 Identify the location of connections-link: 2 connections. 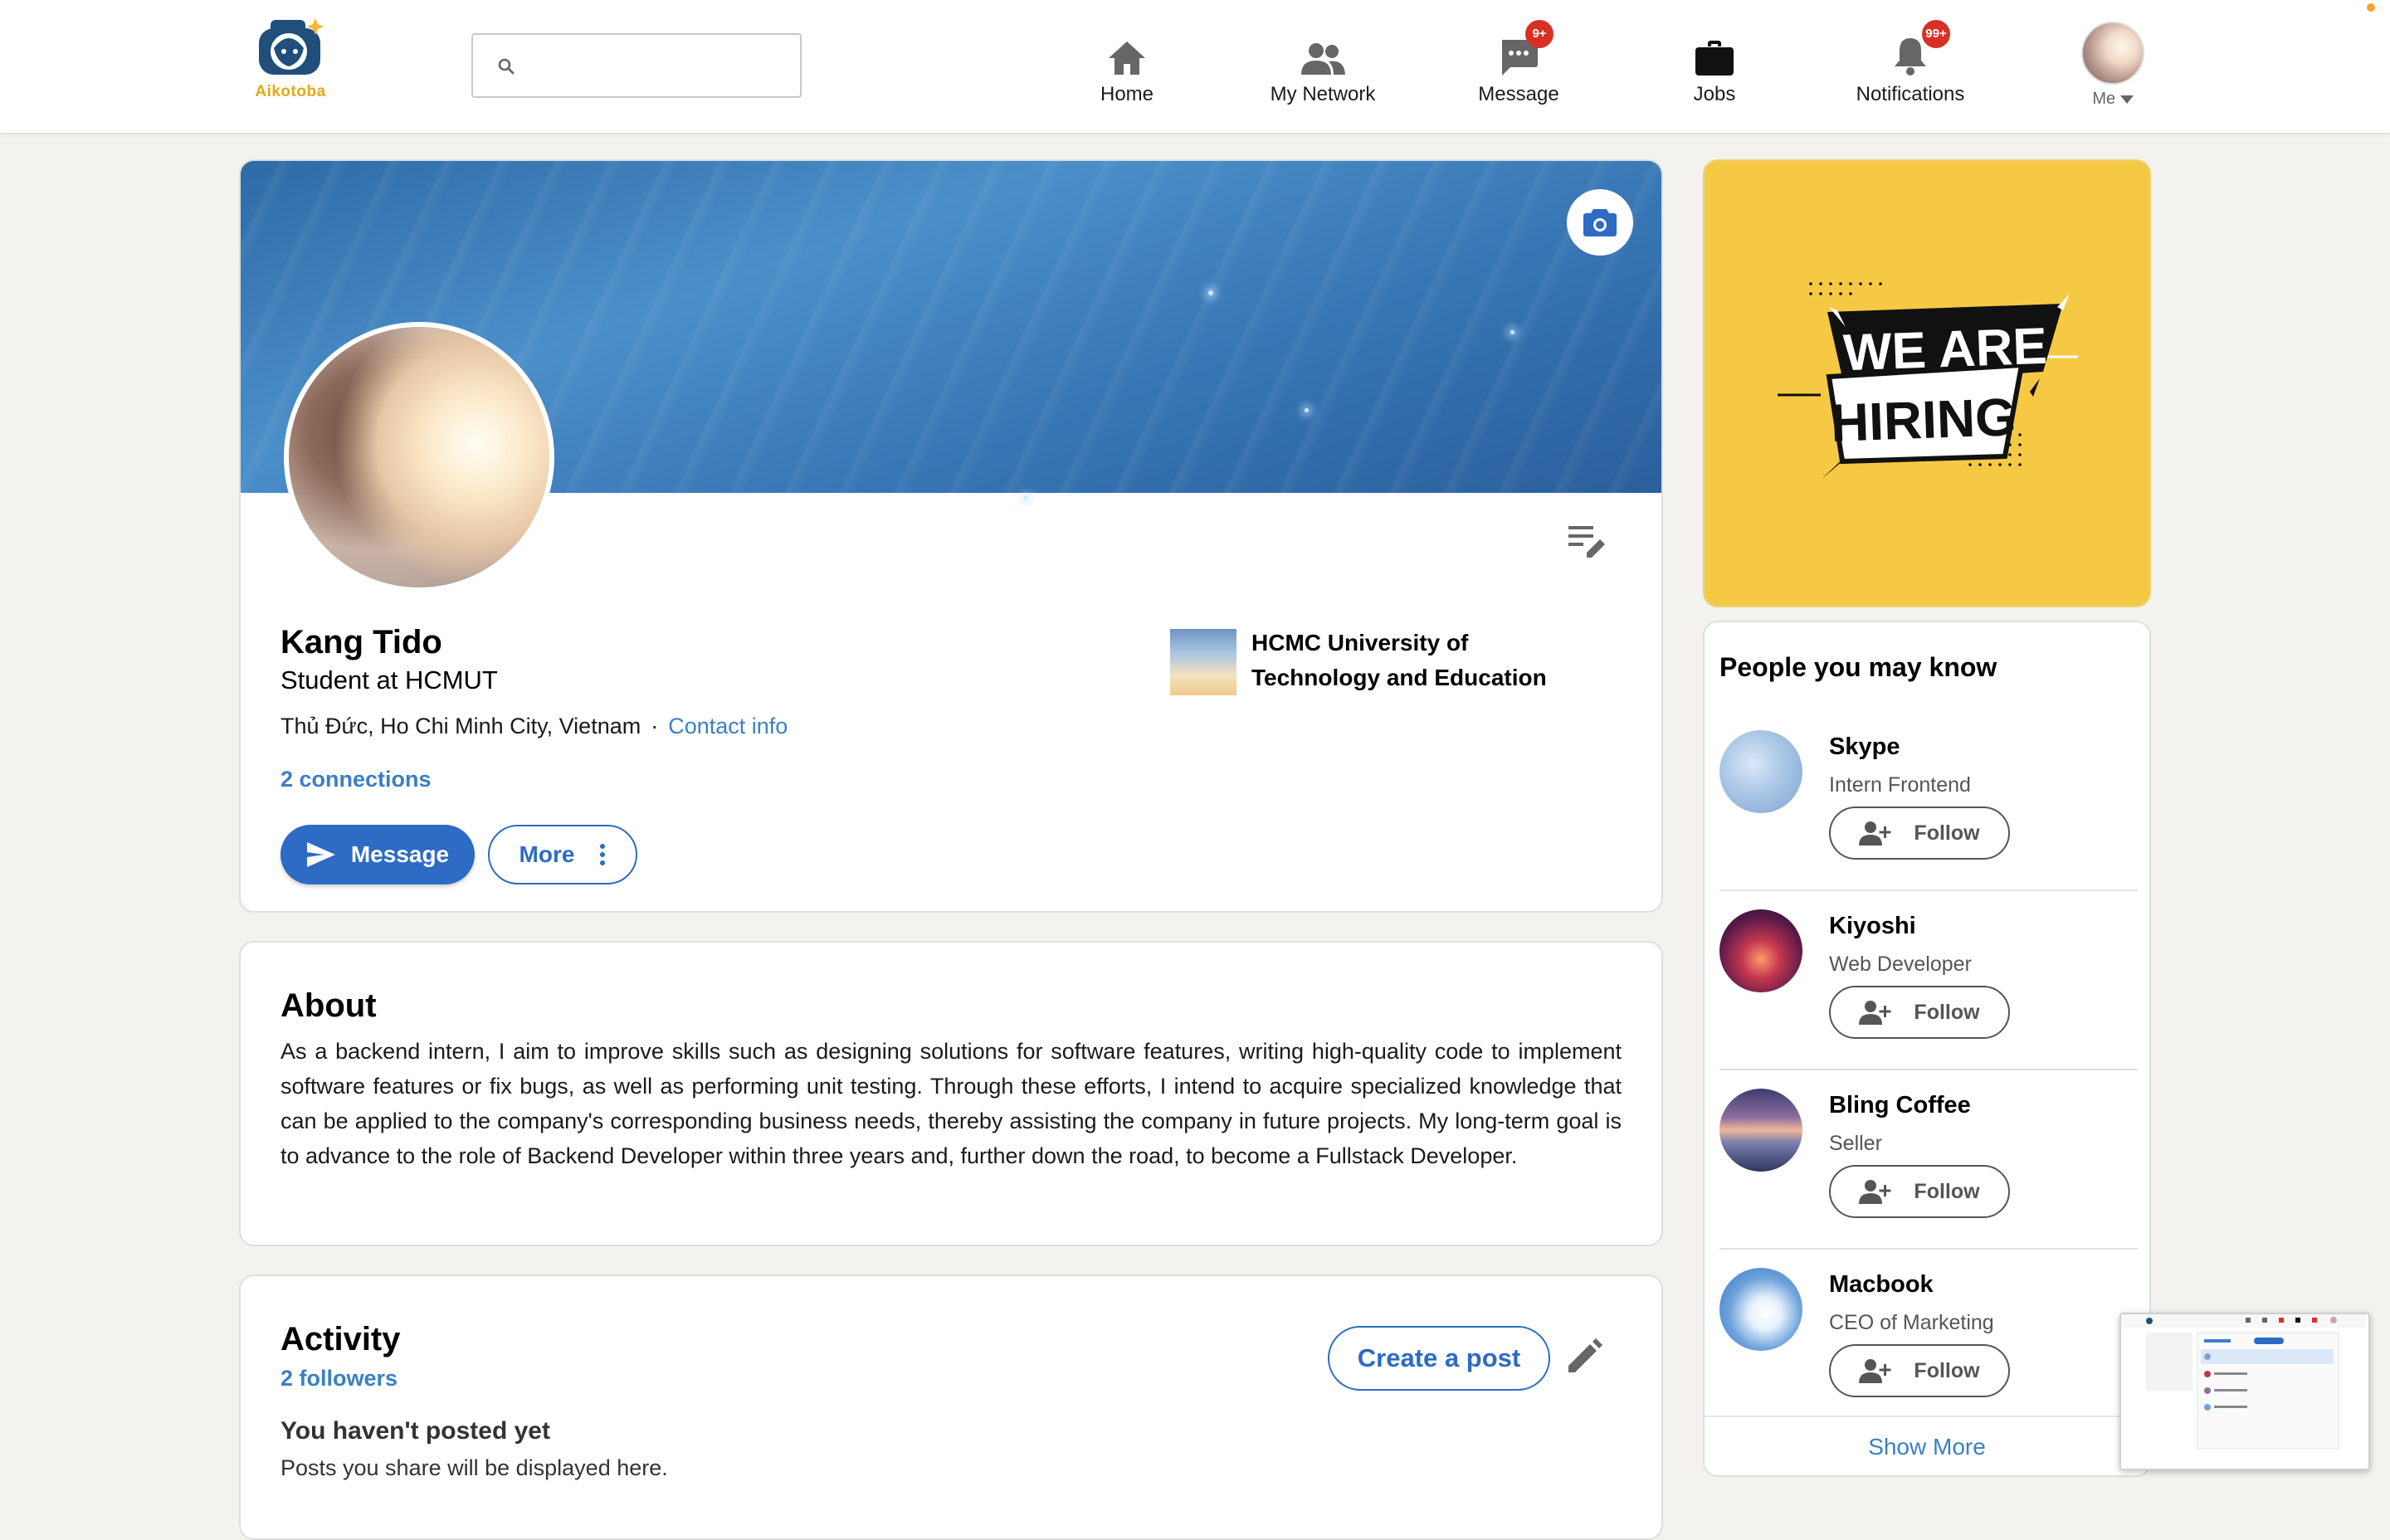
(356, 779).